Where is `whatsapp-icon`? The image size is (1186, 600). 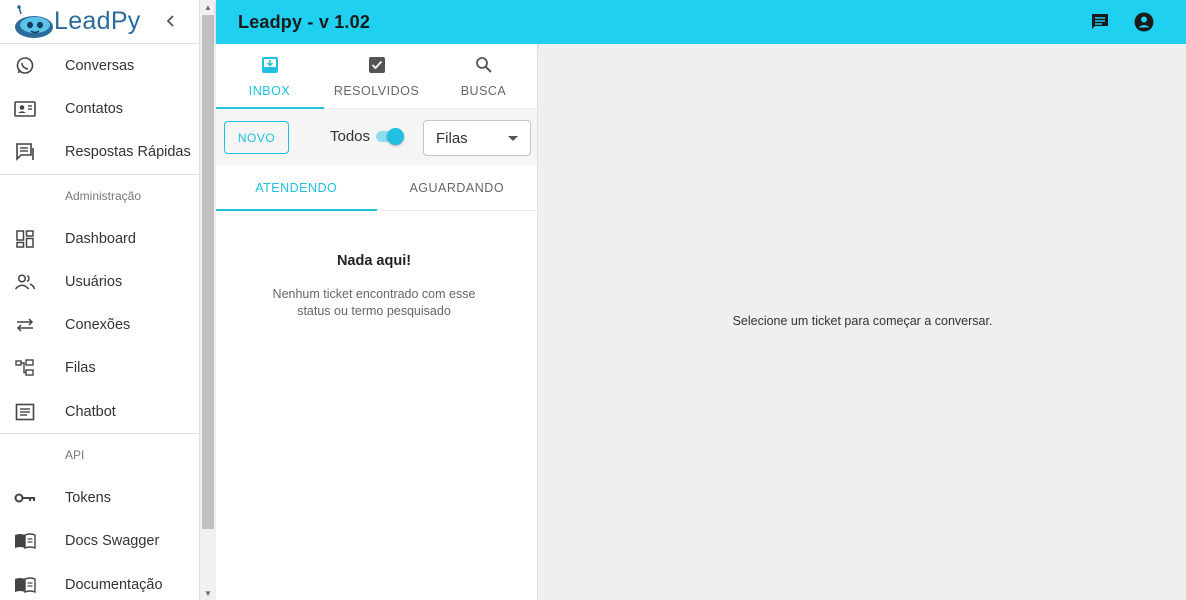 whatsapp-icon is located at coordinates (25, 66).